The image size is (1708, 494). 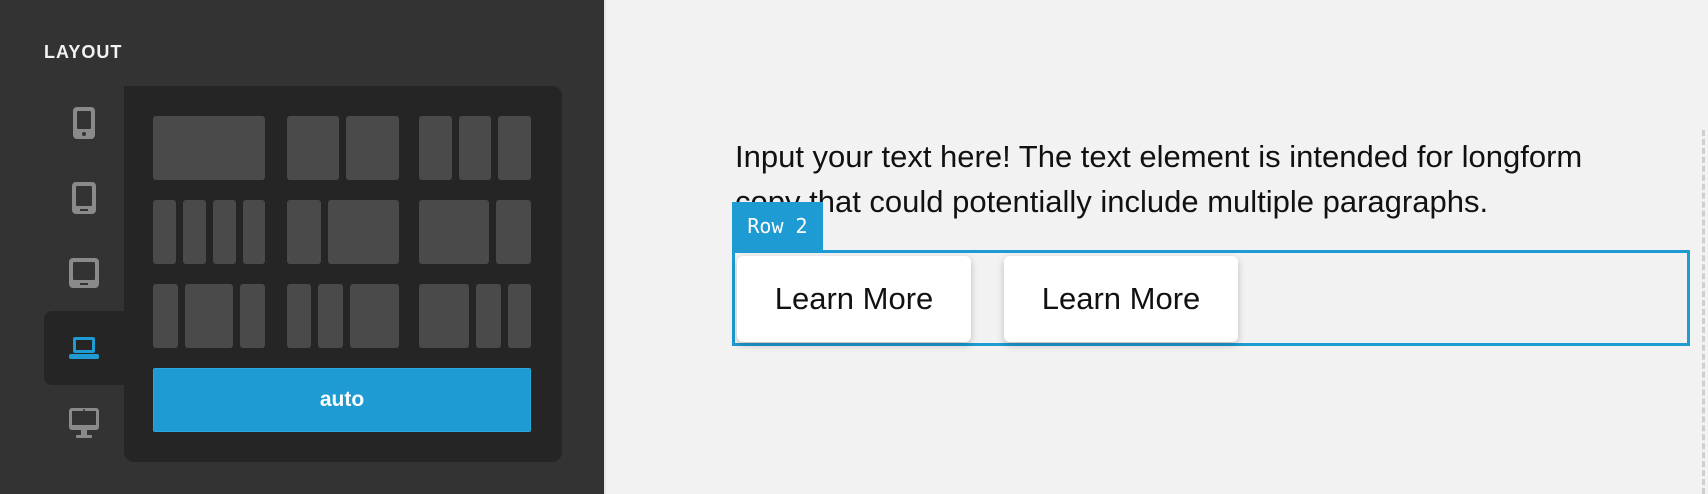 What do you see at coordinates (83, 52) in the screenshot?
I see `section-title: LAYOUT` at bounding box center [83, 52].